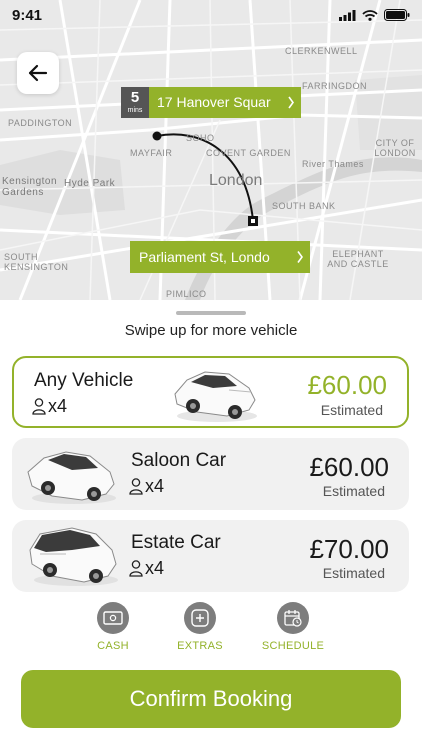  I want to click on map-label-south-kensington: SOUTH KENSINGTON, so click(36, 262).